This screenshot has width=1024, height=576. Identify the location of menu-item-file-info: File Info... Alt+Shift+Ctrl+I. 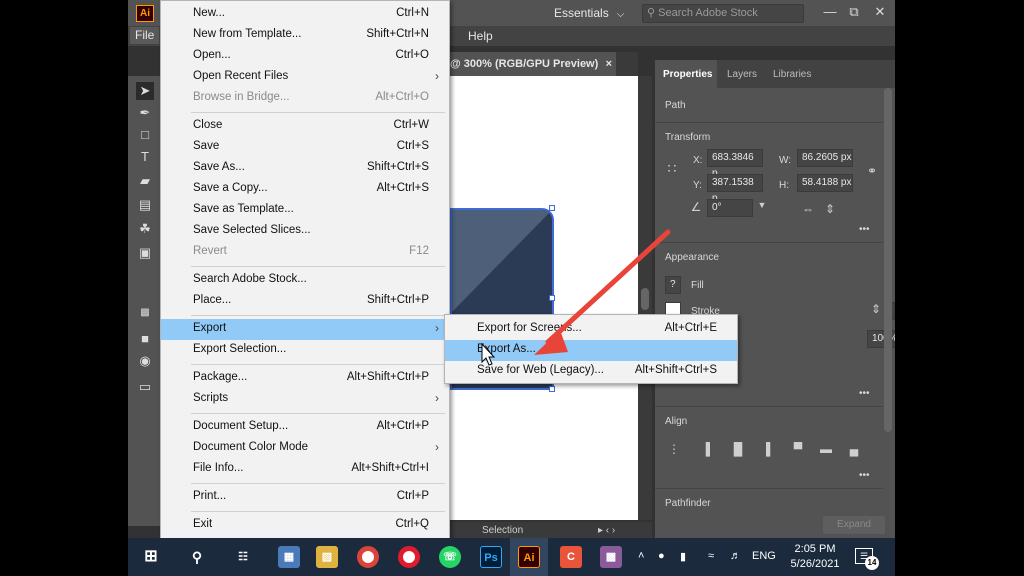
(305, 469).